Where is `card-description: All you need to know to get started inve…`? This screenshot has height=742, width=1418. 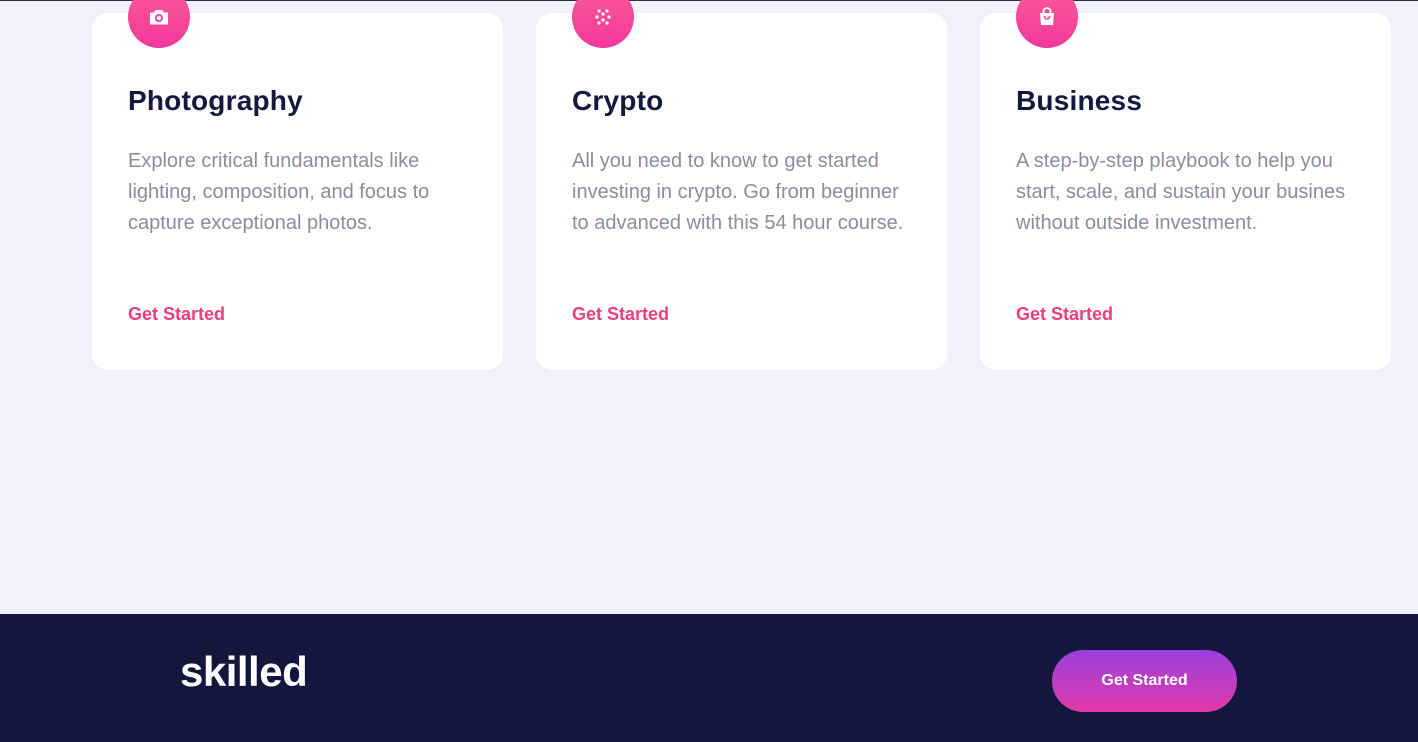
card-description: All you need to know to get started inve… is located at coordinates (738, 192).